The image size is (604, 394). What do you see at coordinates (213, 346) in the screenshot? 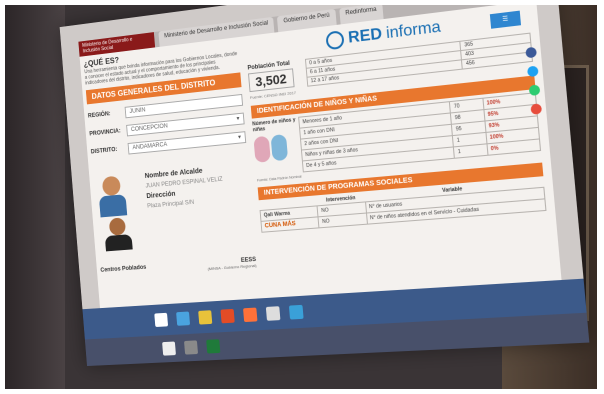
I see `excel-icon` at bounding box center [213, 346].